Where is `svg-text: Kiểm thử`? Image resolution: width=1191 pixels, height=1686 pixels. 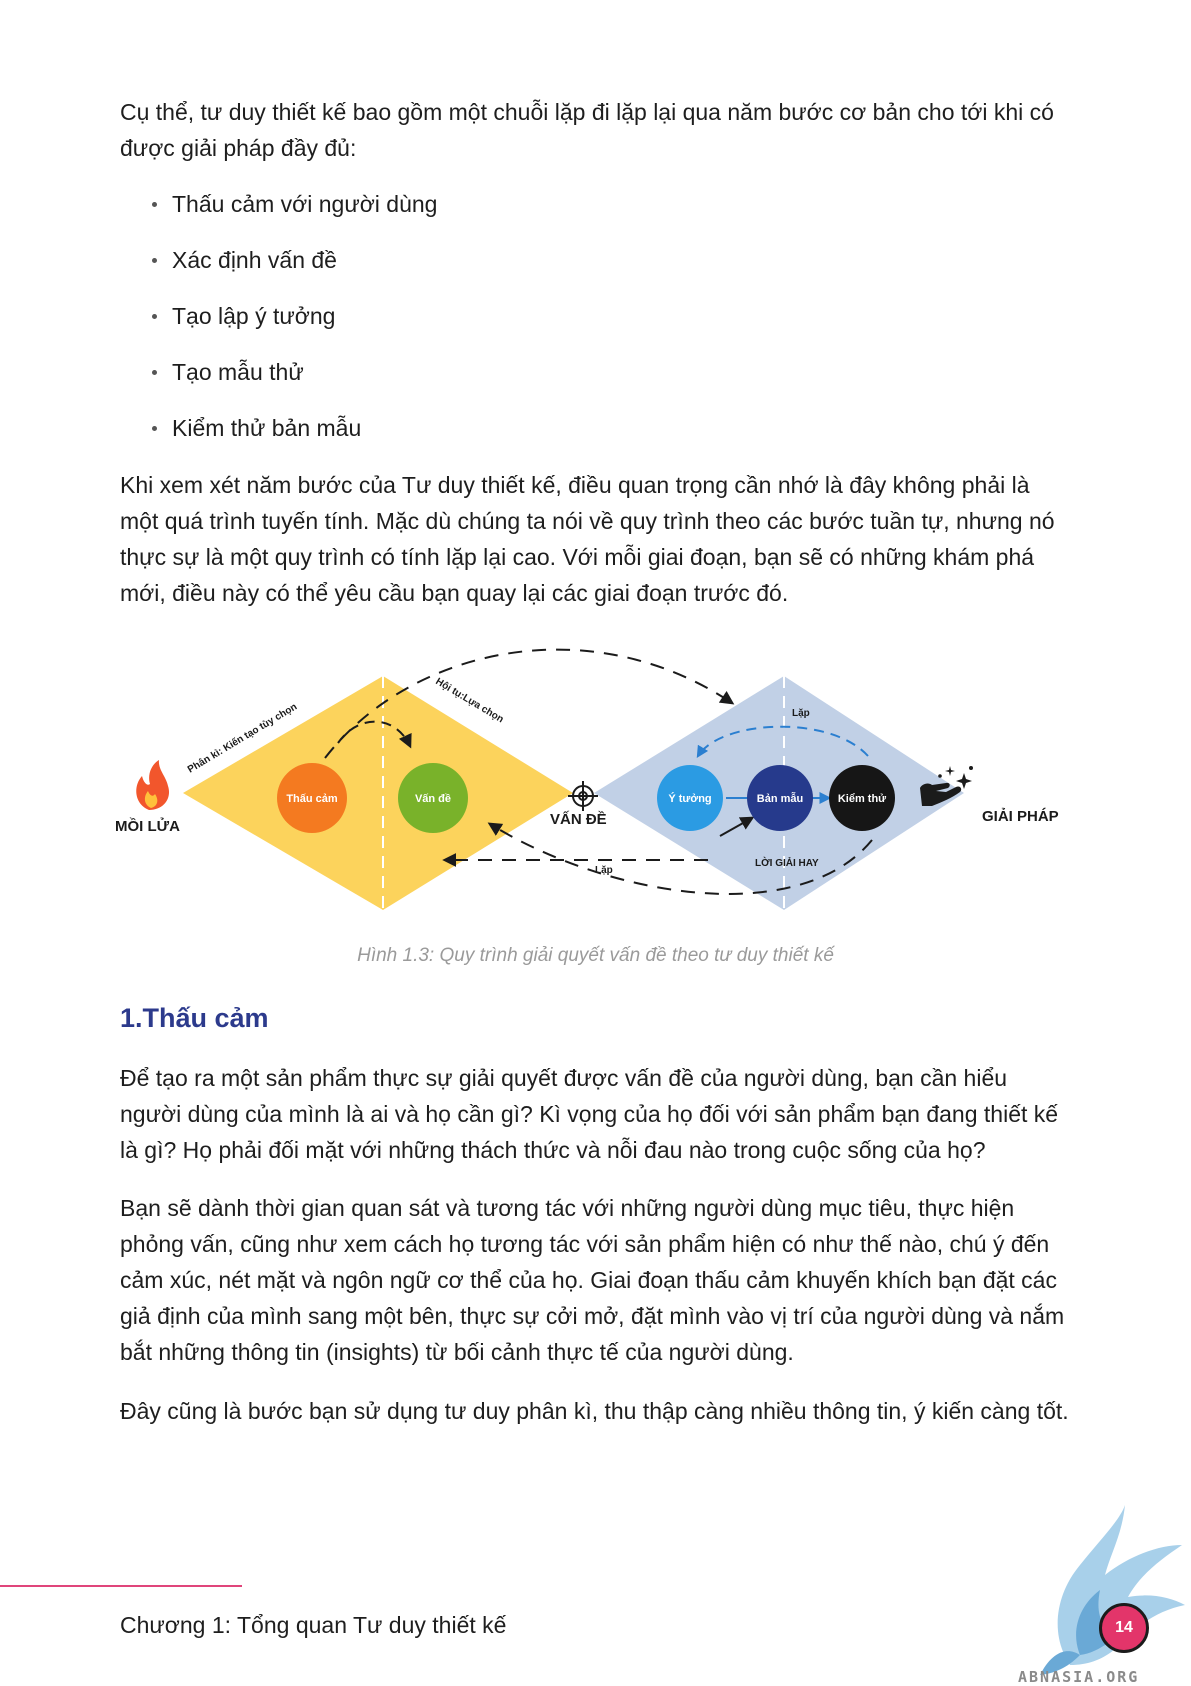
svg-text: Kiểm thử is located at coordinates (862, 799).